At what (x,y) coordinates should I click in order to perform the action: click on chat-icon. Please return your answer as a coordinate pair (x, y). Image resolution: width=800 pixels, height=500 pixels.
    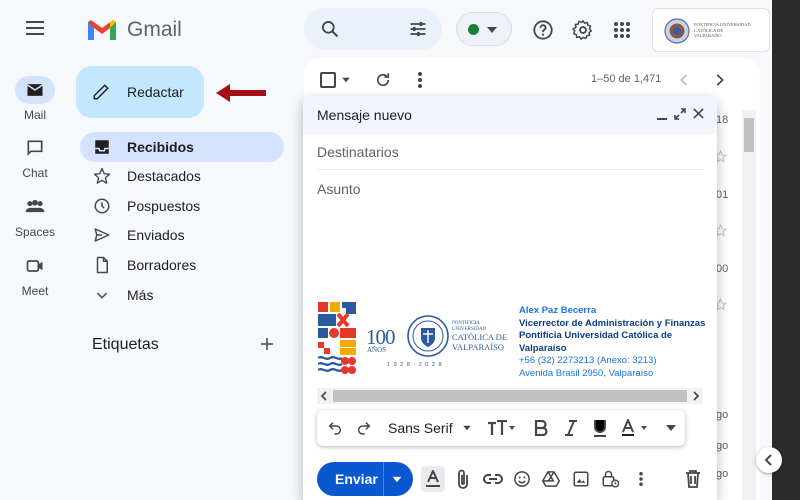
    Looking at the image, I should click on (35, 148).